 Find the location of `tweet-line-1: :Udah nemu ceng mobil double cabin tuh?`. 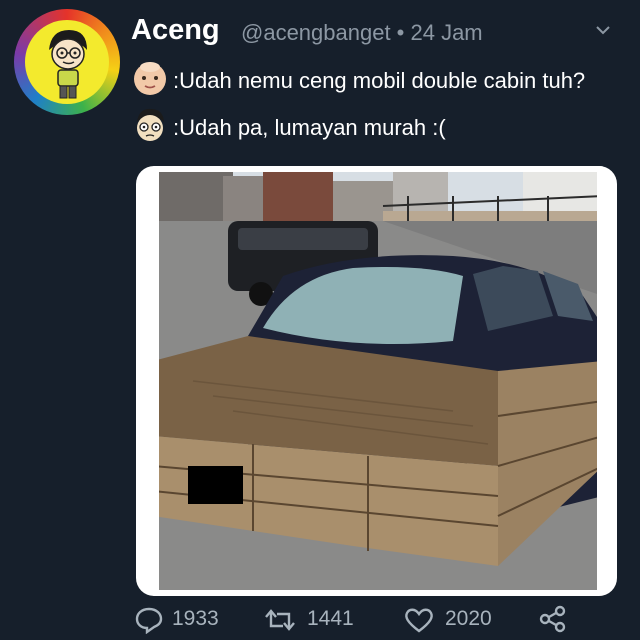

tweet-line-1: :Udah nemu ceng mobil double cabin tuh? is located at coordinates (376, 81).